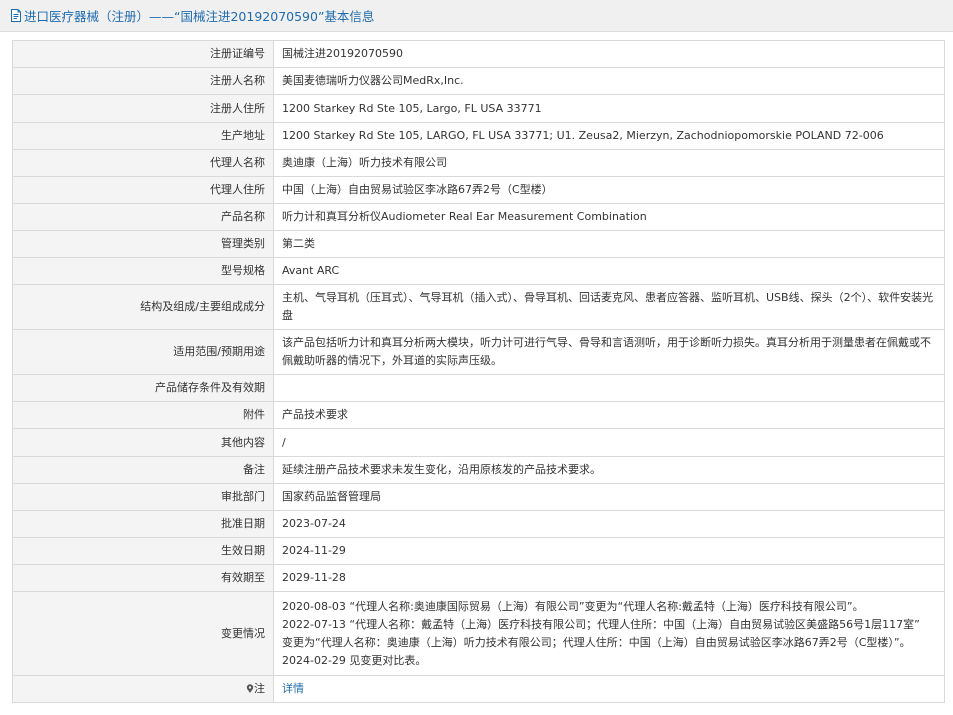 The height and width of the screenshot is (715, 953). Describe the element at coordinates (476, 16) in the screenshot. I see `page-header: 进口医疗器械（注册）——“国械注进20192070590”基本信息` at that location.